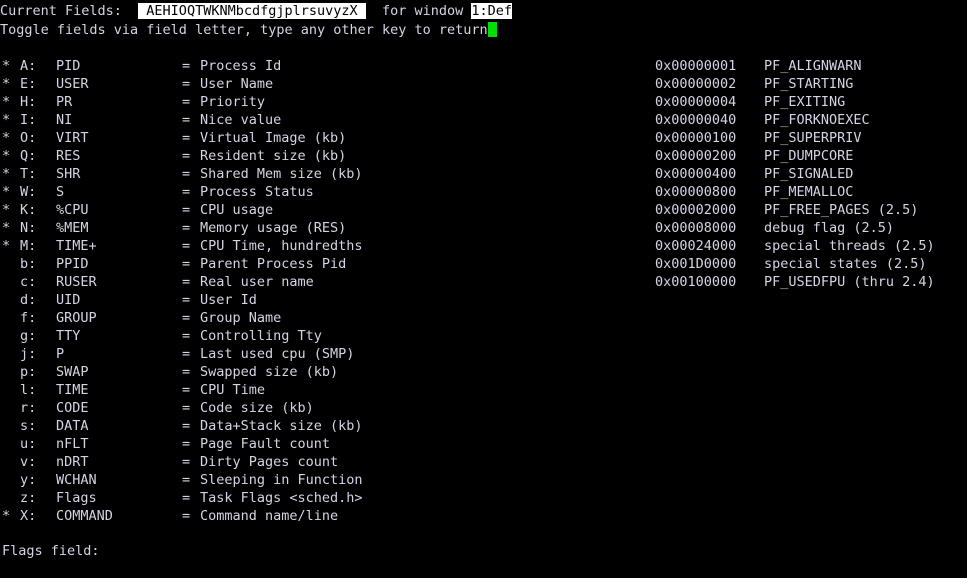  I want to click on field-key-letter: y:, so click(38, 480).